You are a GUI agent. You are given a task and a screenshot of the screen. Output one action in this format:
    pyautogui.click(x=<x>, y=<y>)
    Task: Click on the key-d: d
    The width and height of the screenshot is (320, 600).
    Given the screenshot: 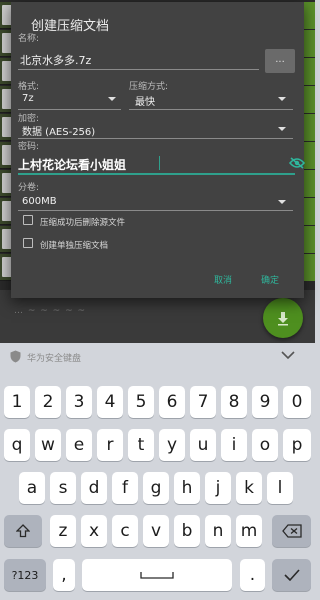 What is the action you would take?
    pyautogui.click(x=94, y=488)
    